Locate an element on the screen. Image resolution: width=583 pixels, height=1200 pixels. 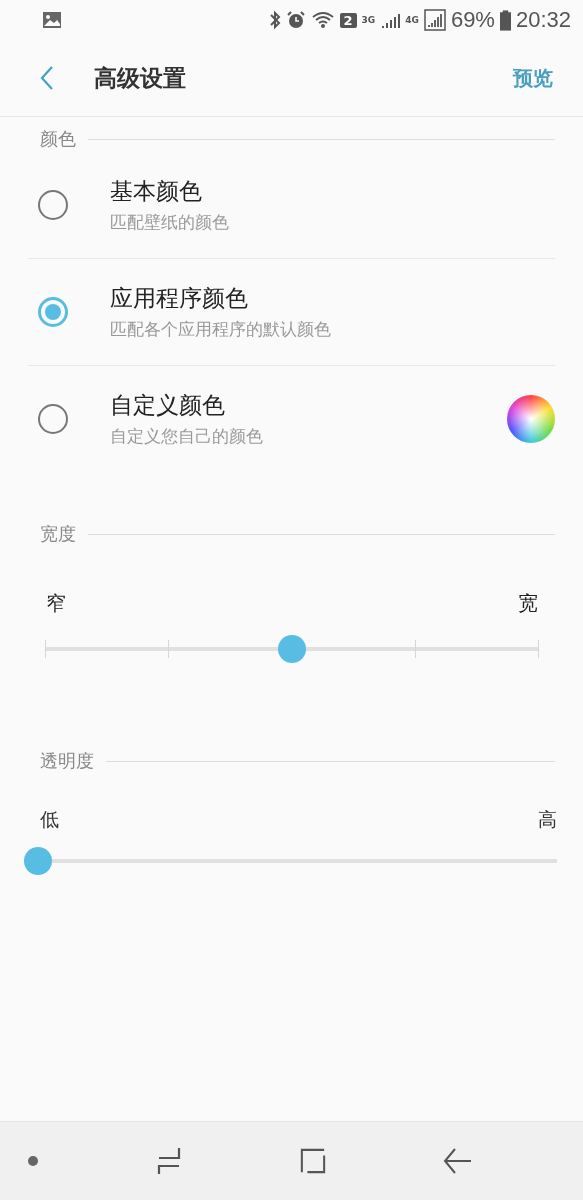
alarm-icon is located at coordinates (295, 20).